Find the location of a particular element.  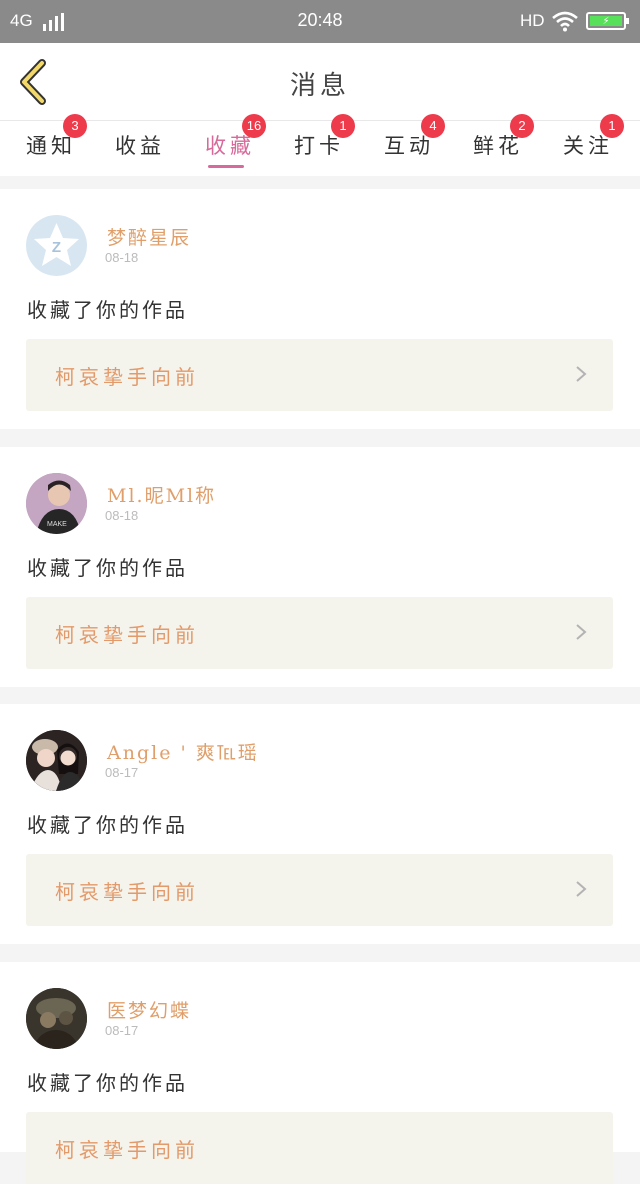

hd-indicator: HD is located at coordinates (532, 20).